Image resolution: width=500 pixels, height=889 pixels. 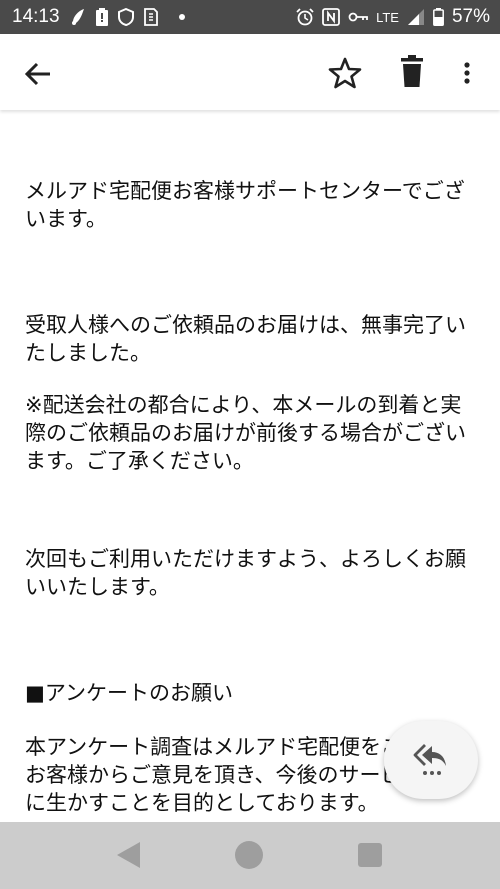 I want to click on alarm-icon, so click(x=305, y=17).